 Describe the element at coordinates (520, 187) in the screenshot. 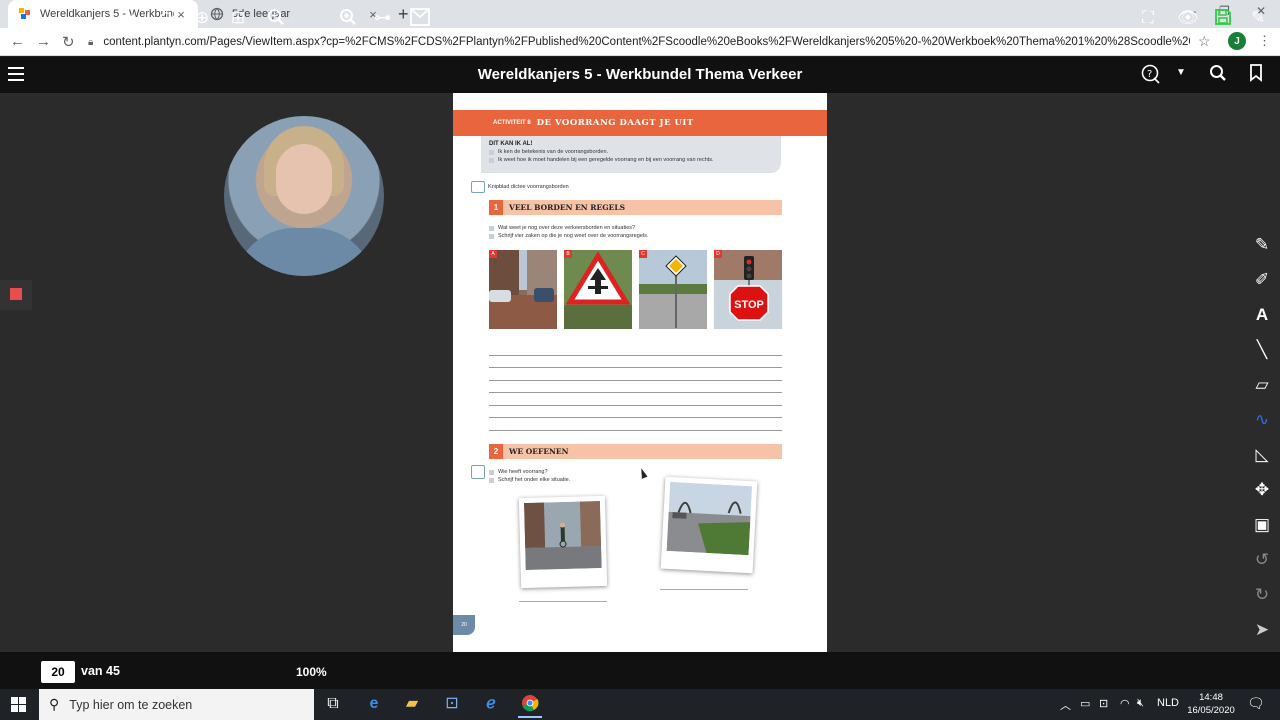

I see `knipblad-link: Knipblad dictee voorrangsborden` at that location.